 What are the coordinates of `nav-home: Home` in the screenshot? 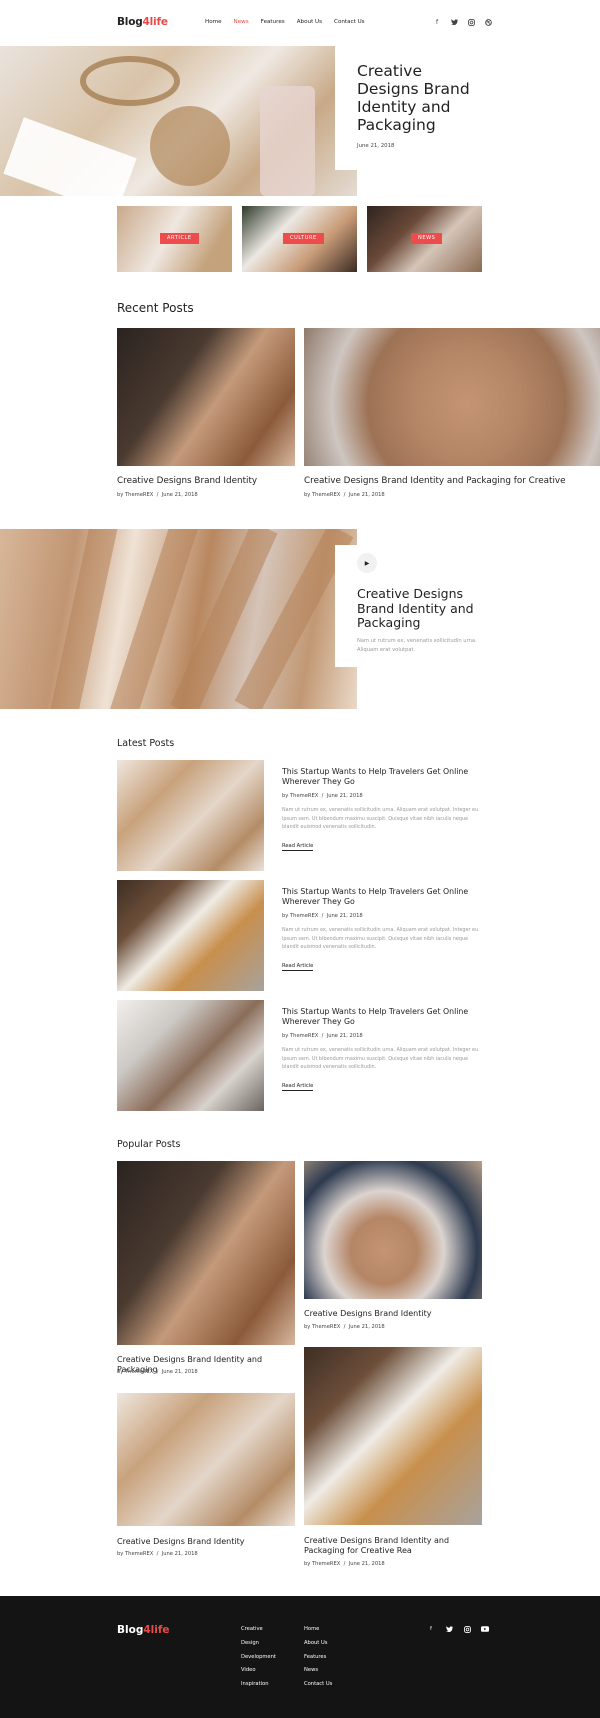 It's located at (213, 22).